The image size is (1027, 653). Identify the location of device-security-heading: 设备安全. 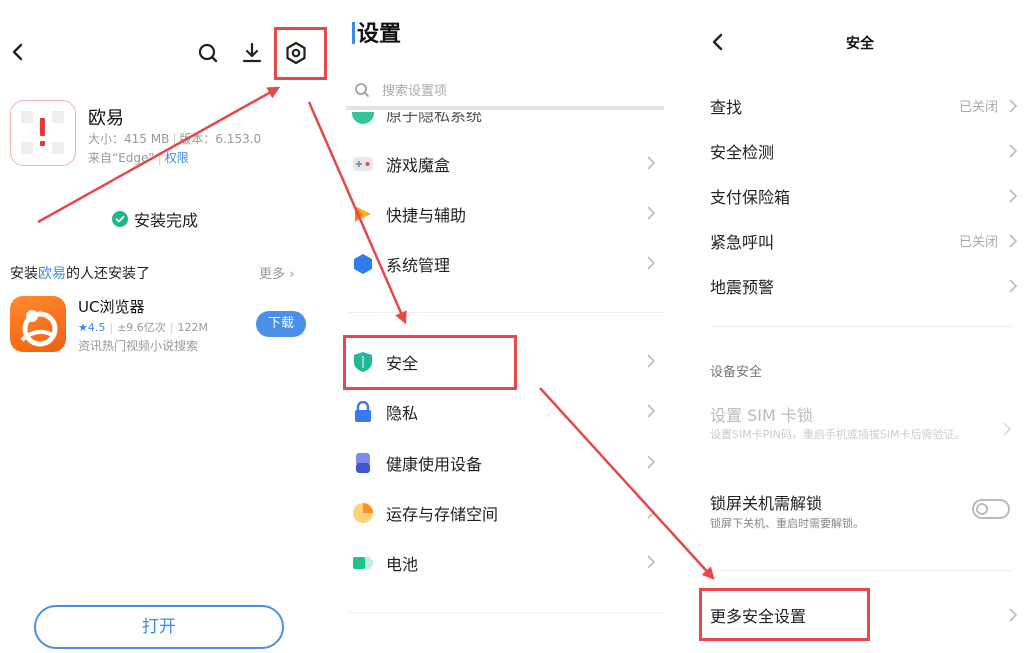
(736, 372).